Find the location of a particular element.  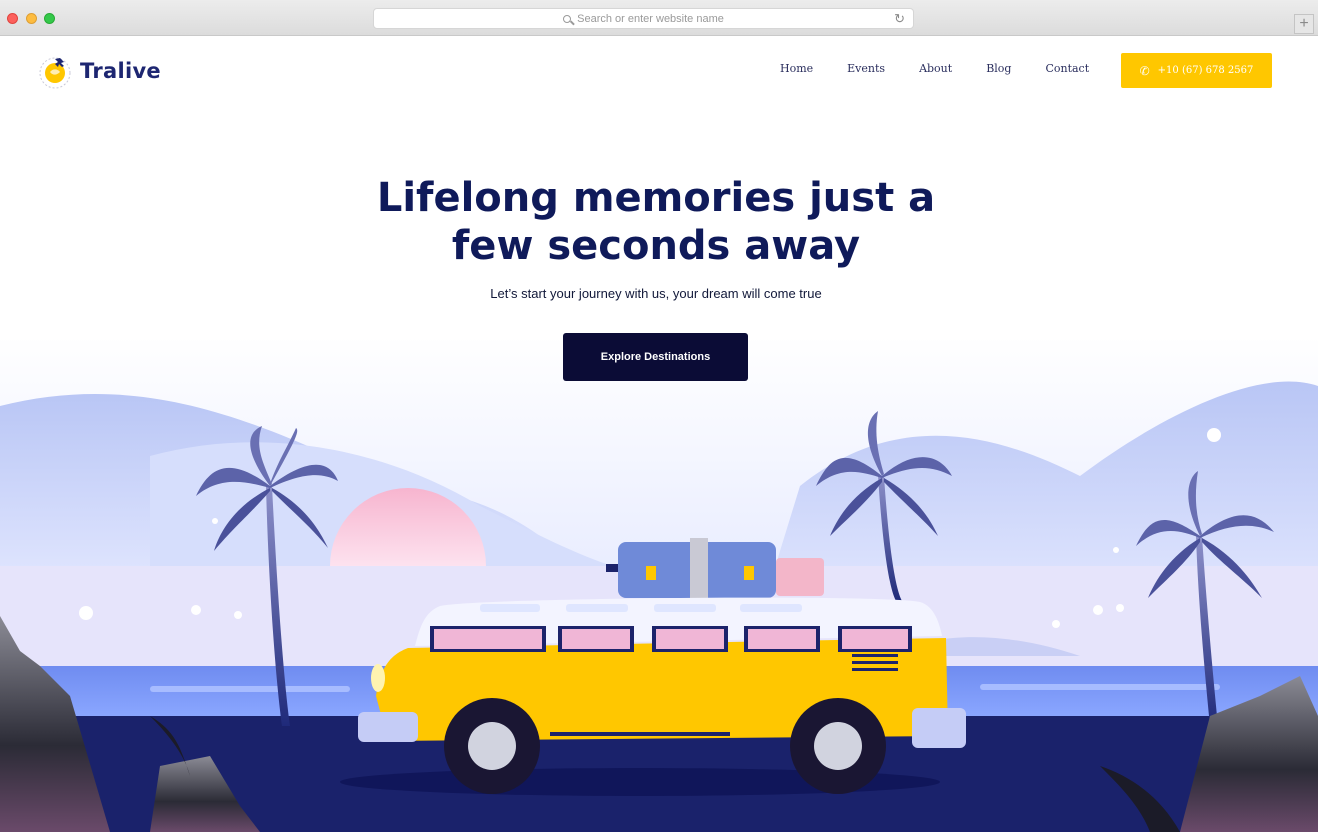

nav-events: Events is located at coordinates (866, 68).